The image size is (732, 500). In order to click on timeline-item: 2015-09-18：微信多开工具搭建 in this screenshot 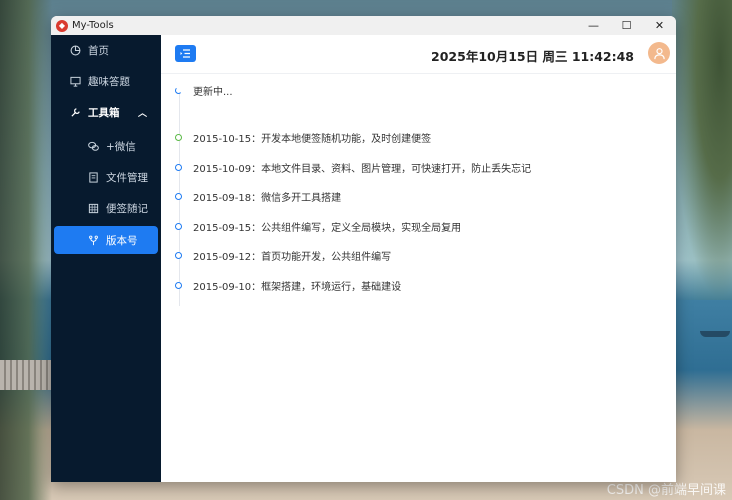, I will do `click(251, 196)`.